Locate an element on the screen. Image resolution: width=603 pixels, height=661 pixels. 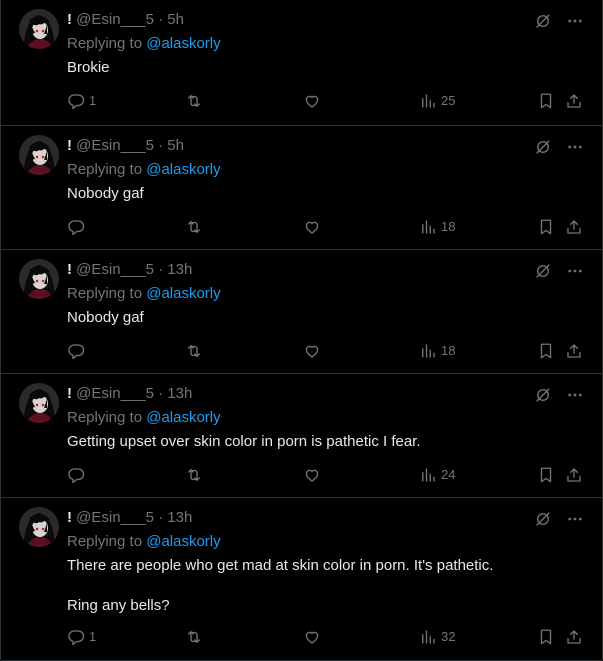
share-icon is located at coordinates (574, 475).